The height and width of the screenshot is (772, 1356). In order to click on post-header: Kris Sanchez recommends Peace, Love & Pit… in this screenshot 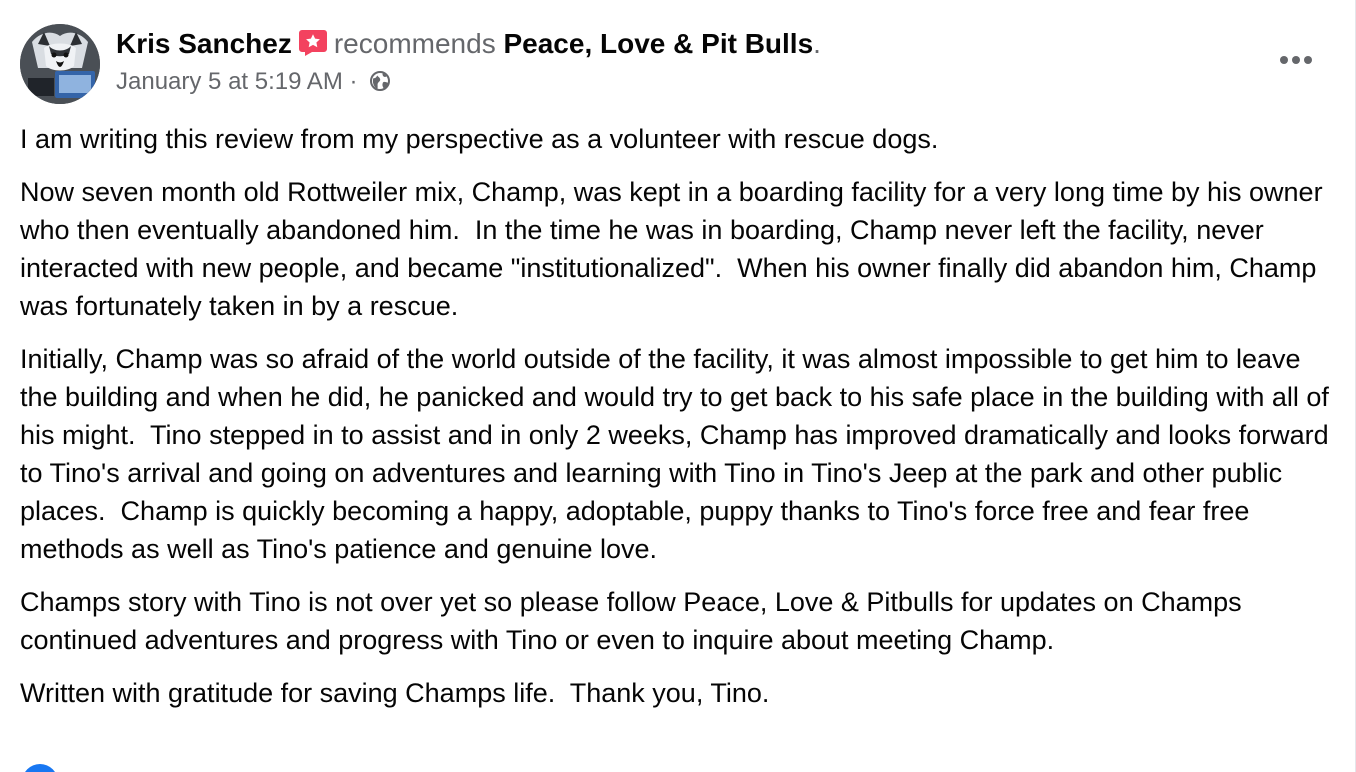, I will do `click(678, 65)`.